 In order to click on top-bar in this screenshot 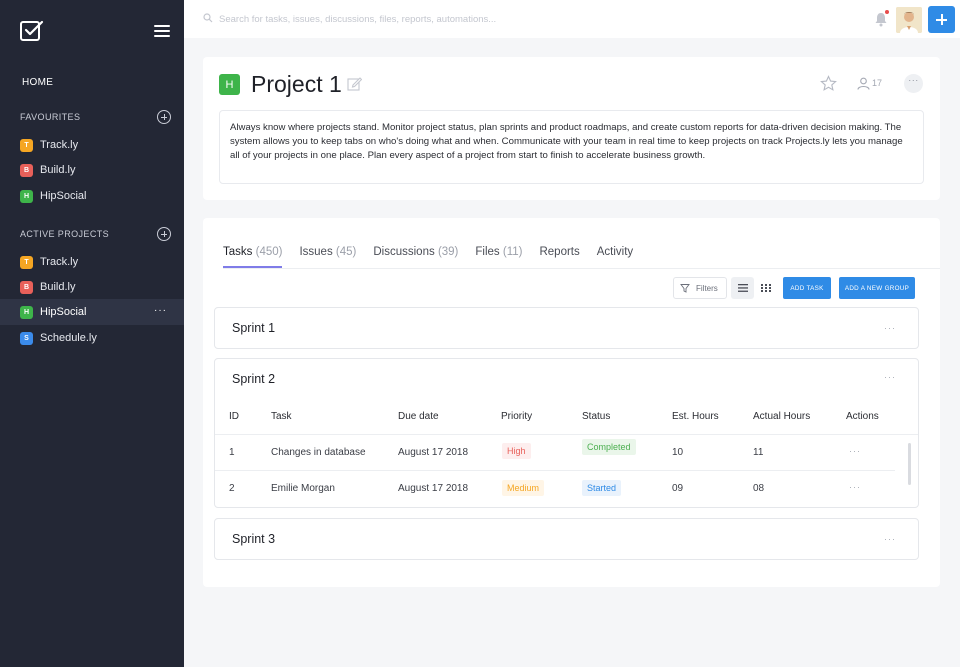, I will do `click(572, 19)`.